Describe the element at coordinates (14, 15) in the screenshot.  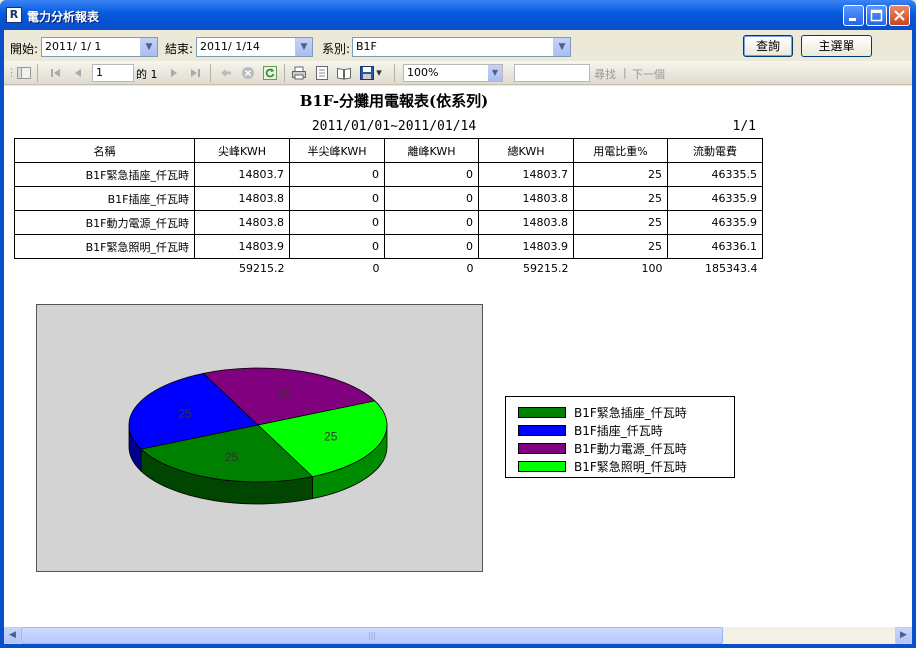
I see `app-icon: R` at that location.